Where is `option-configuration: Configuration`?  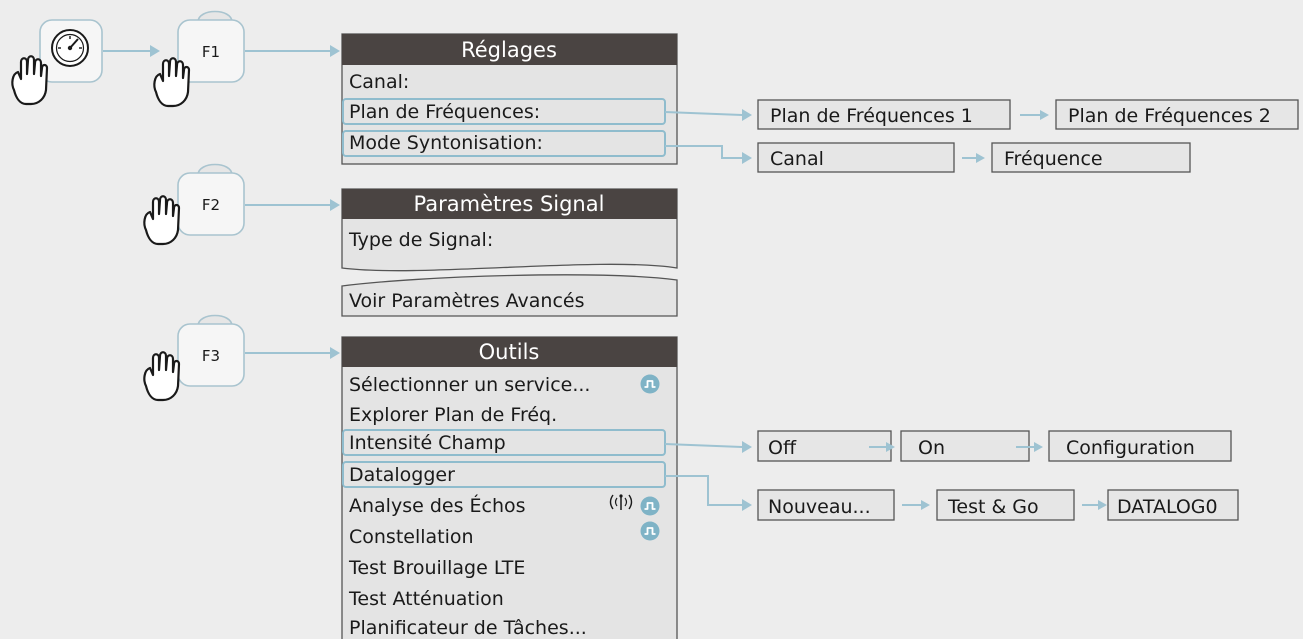
option-configuration: Configuration is located at coordinates (1130, 448).